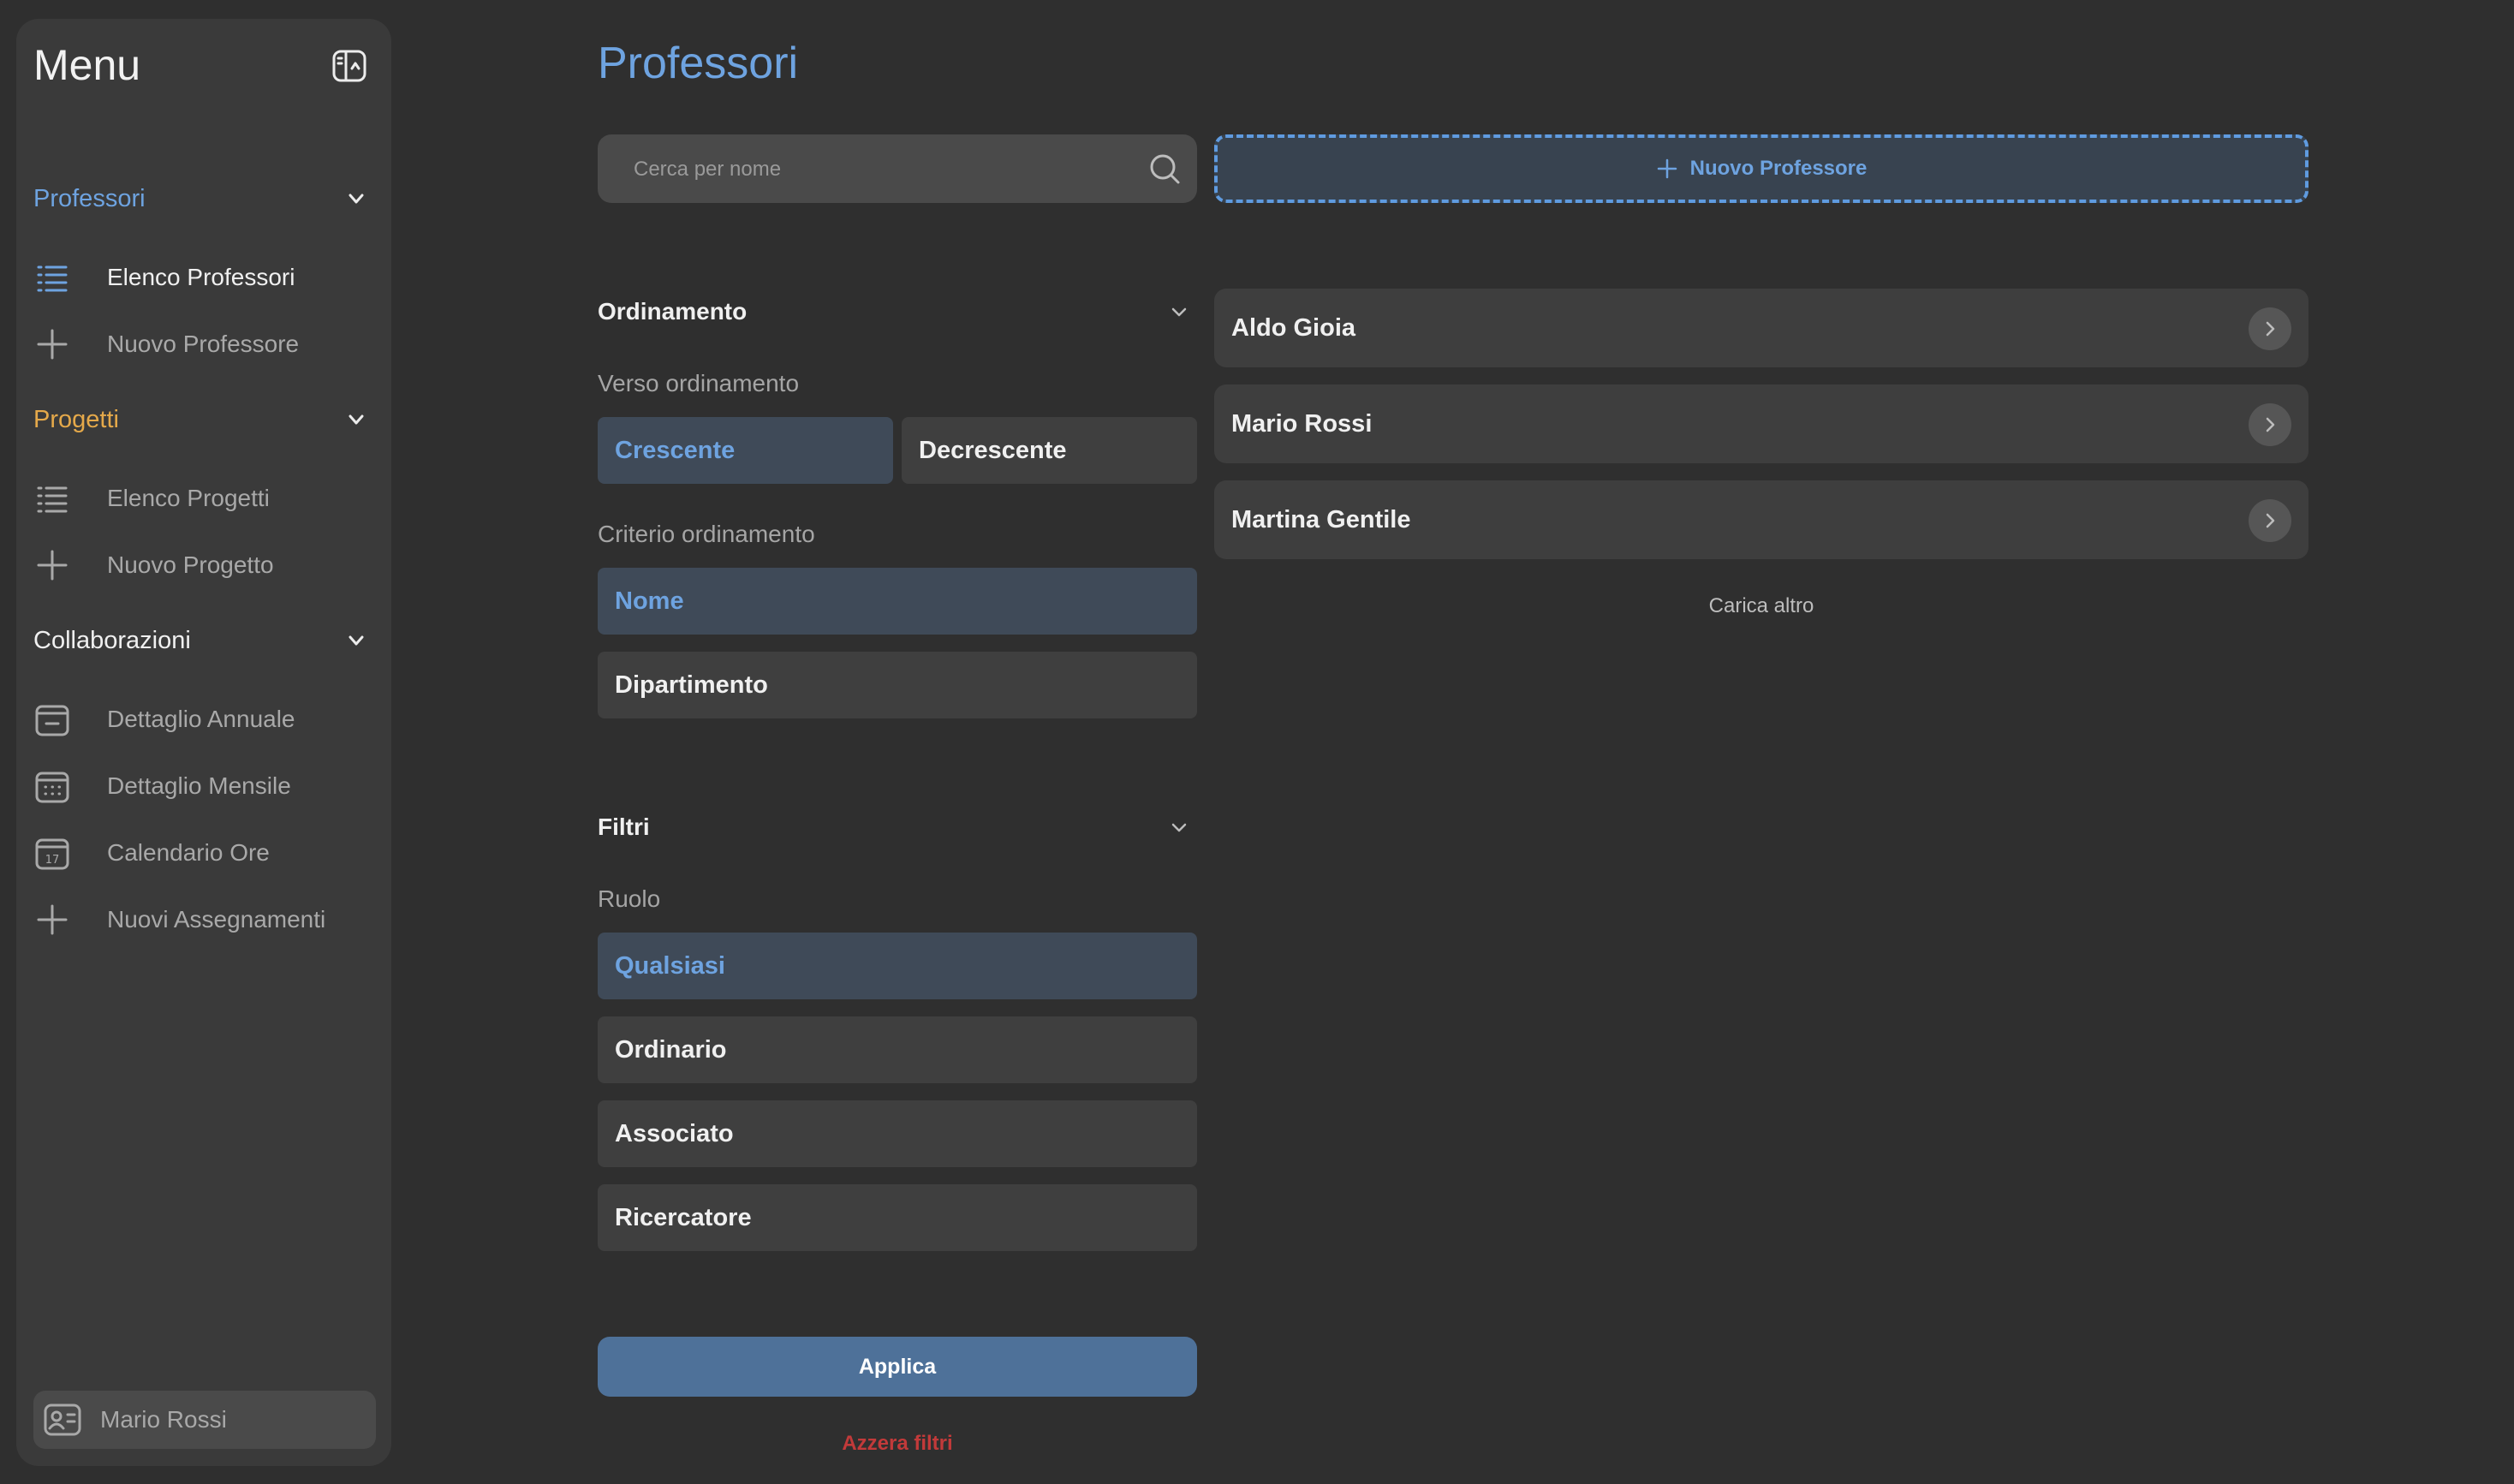 The height and width of the screenshot is (1484, 2514). I want to click on option-label: Crescente, so click(675, 451).